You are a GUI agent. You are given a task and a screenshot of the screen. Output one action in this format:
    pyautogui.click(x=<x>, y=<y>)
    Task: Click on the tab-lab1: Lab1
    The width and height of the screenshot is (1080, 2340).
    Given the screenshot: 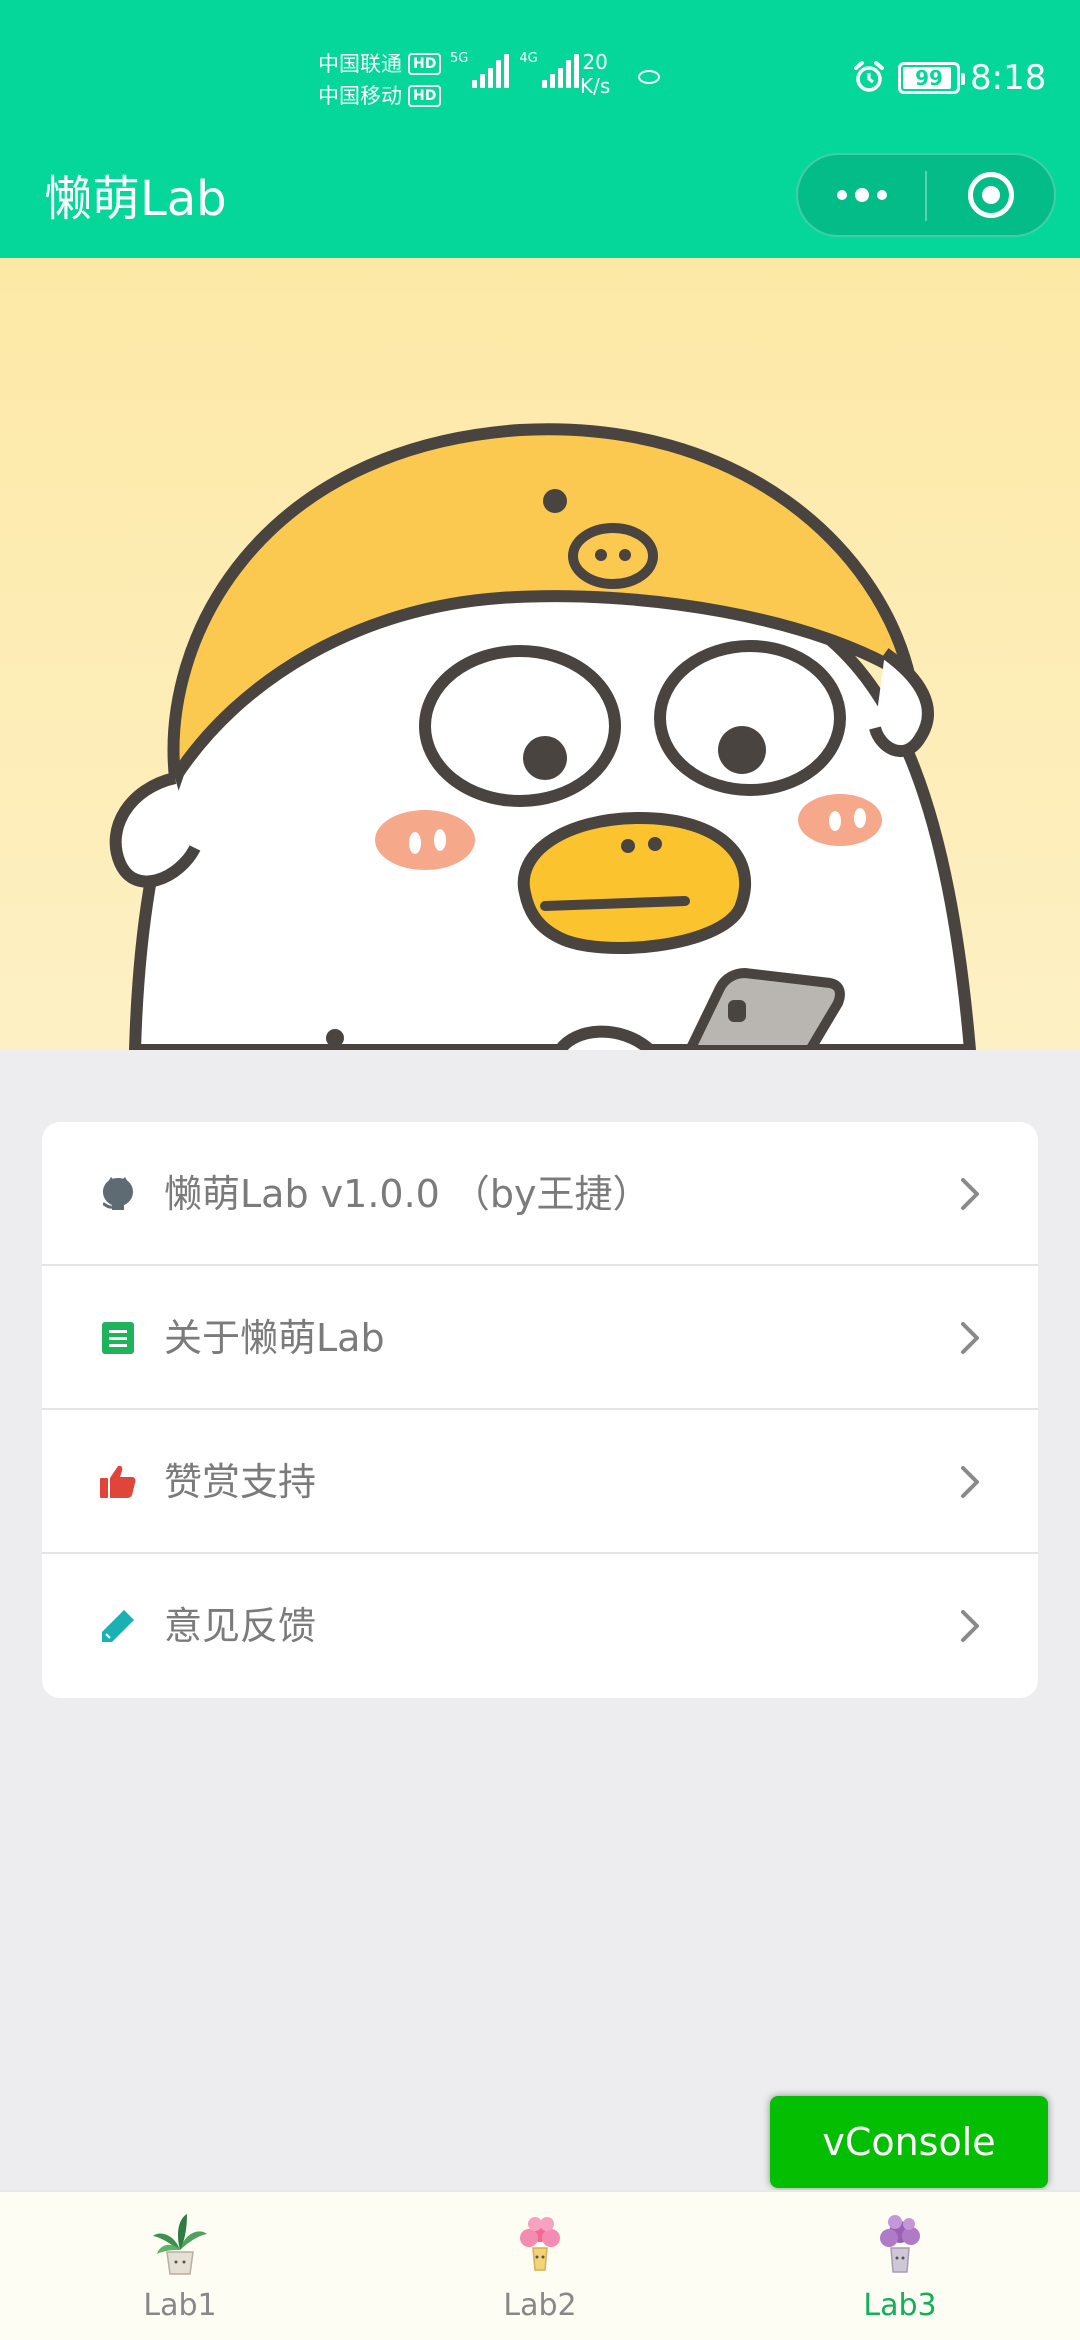 What is the action you would take?
    pyautogui.click(x=180, y=2266)
    